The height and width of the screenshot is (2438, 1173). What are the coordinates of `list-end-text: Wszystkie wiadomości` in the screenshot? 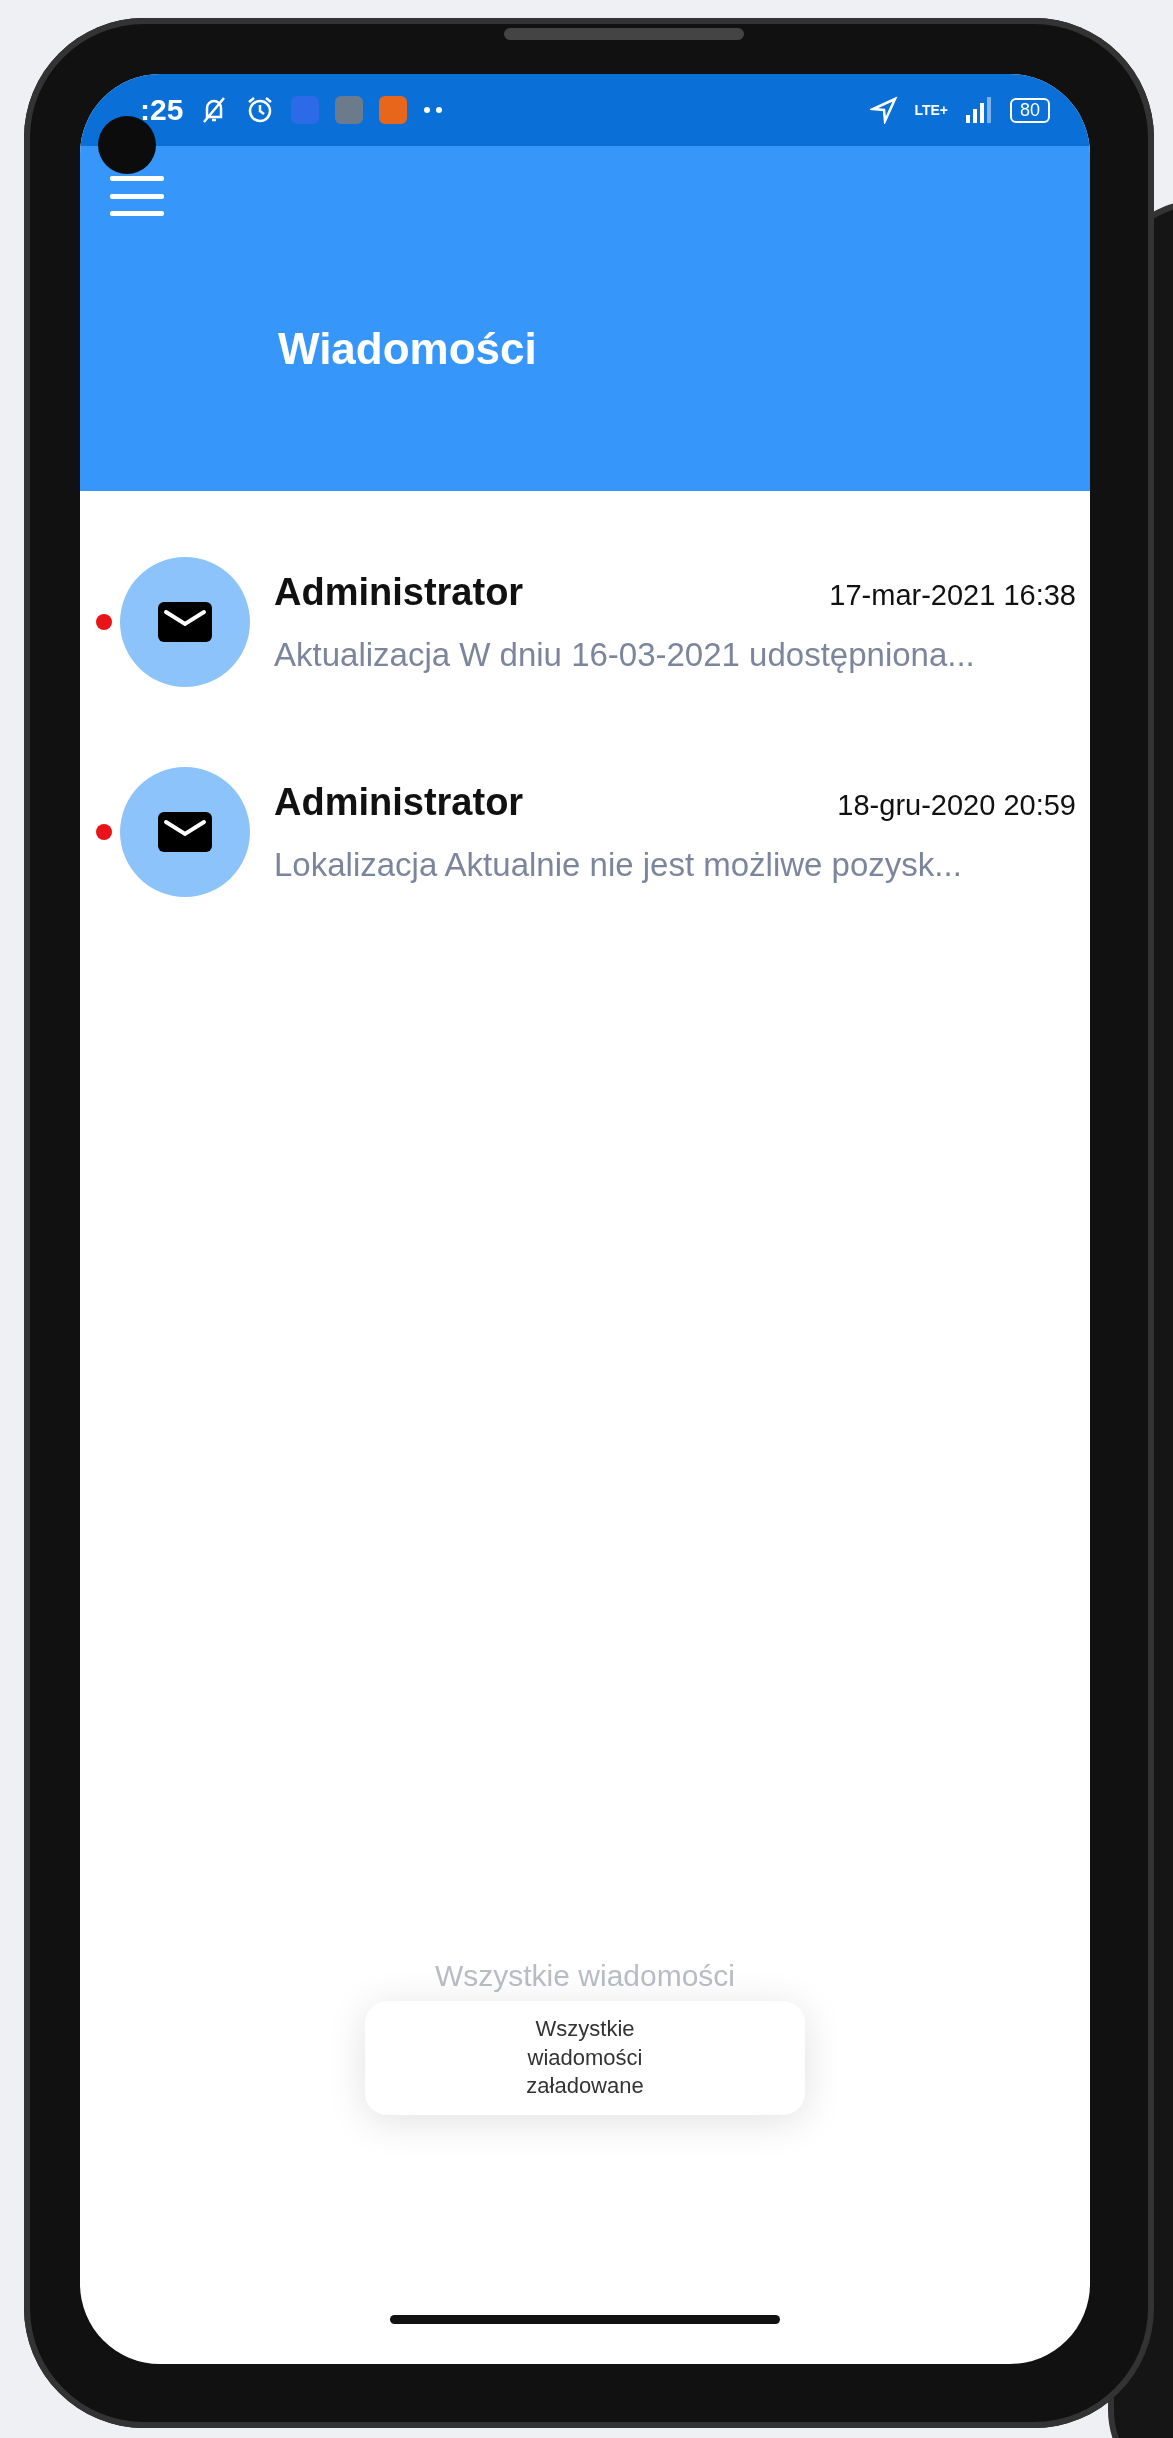 It's located at (585, 1976).